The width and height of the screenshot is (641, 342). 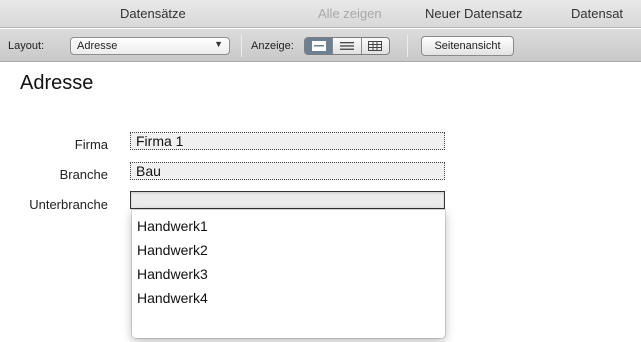 What do you see at coordinates (287, 141) in the screenshot?
I see `firma-field: Firma 1` at bounding box center [287, 141].